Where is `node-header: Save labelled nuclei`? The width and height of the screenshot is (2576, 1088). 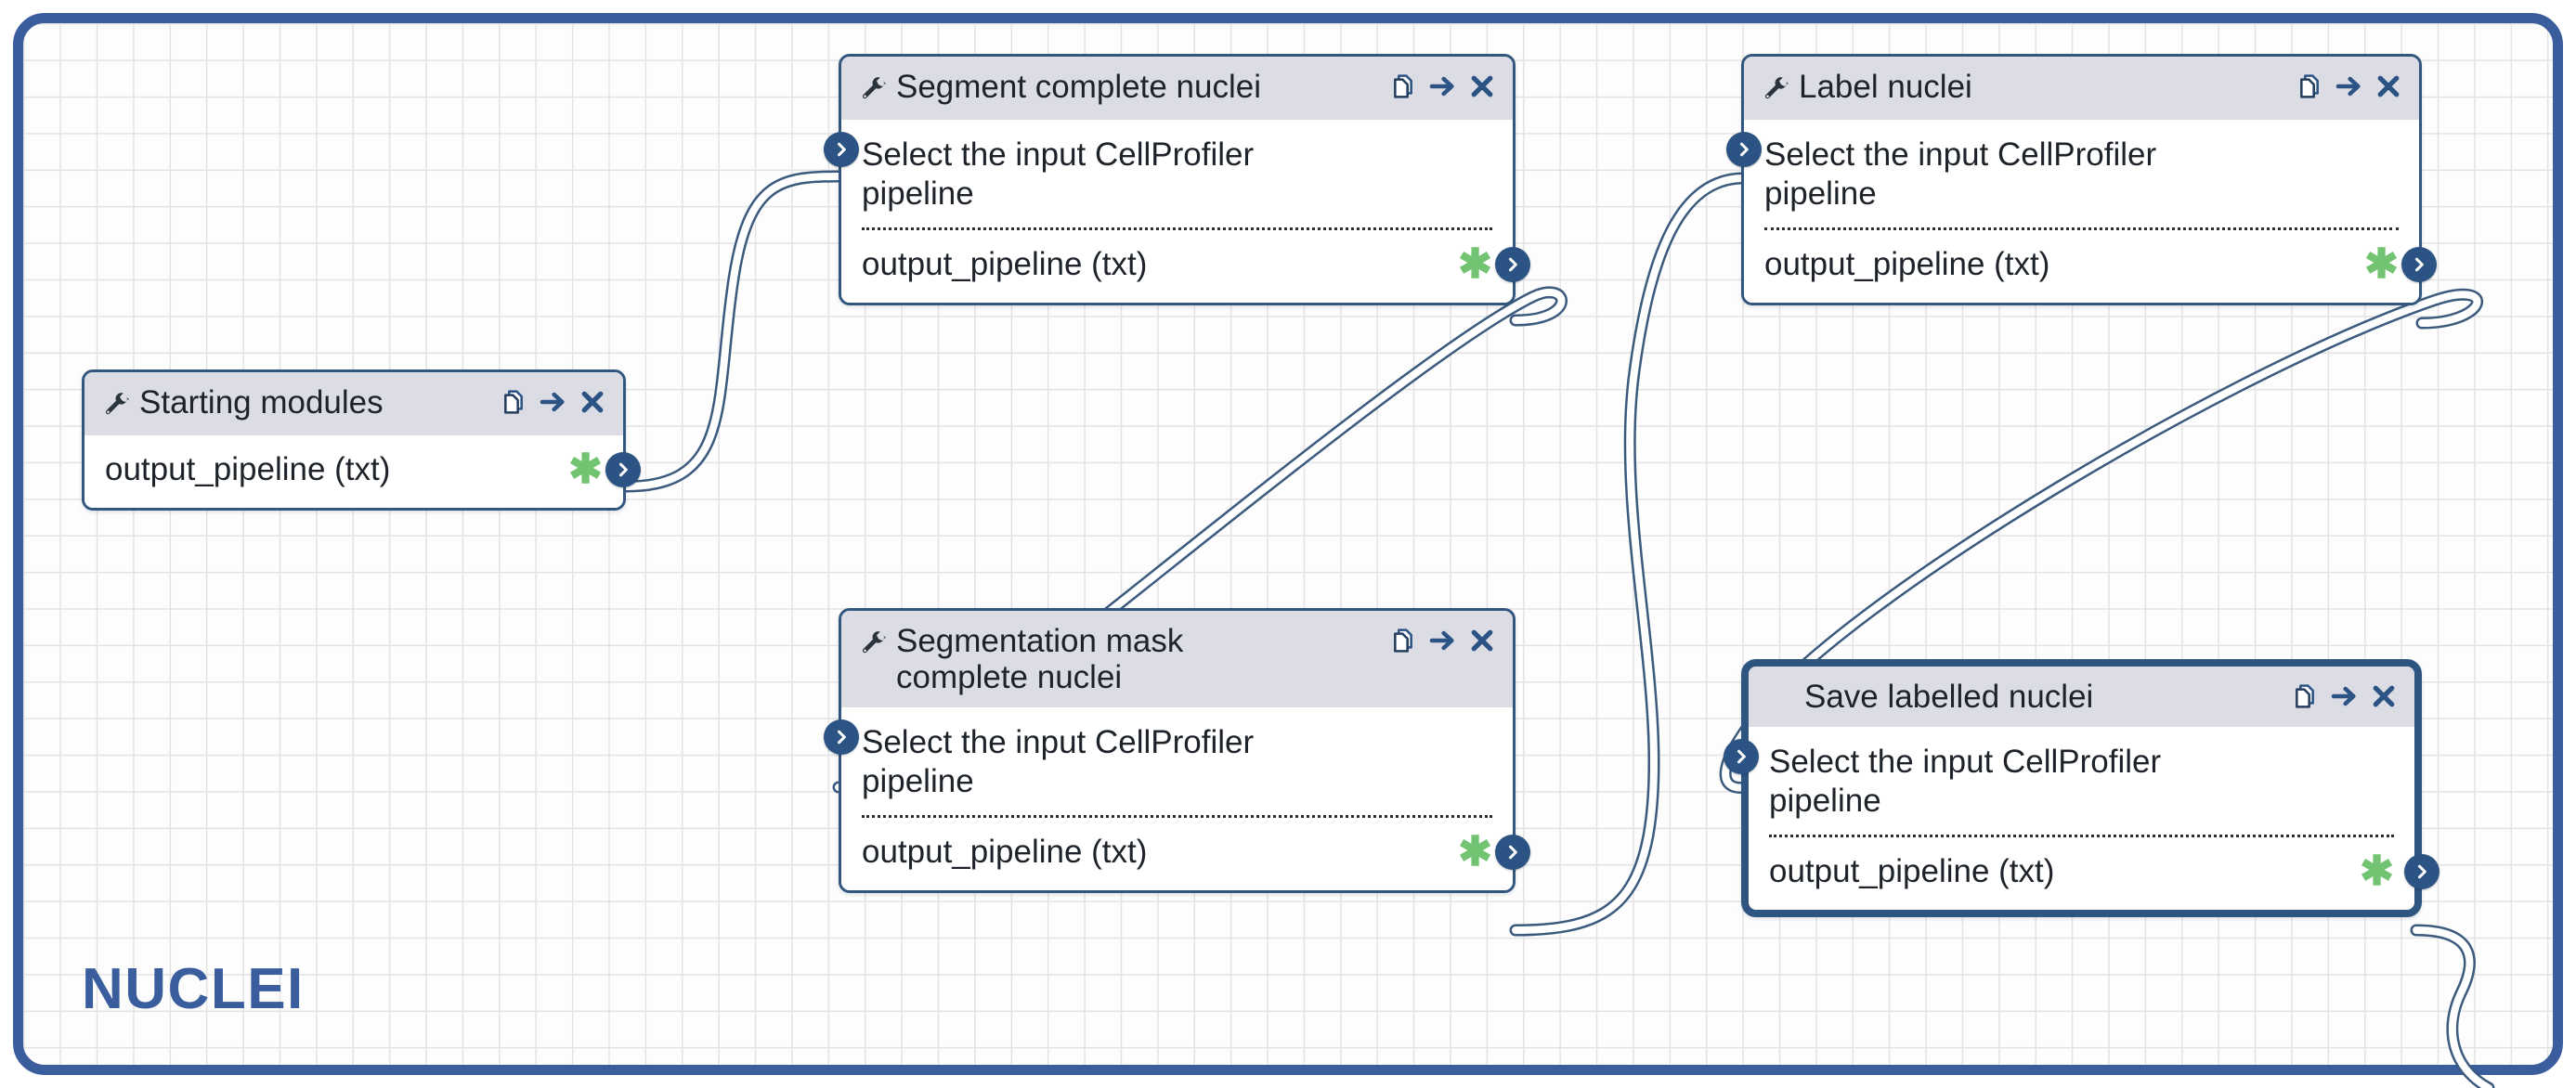 node-header: Save labelled nuclei is located at coordinates (2081, 697).